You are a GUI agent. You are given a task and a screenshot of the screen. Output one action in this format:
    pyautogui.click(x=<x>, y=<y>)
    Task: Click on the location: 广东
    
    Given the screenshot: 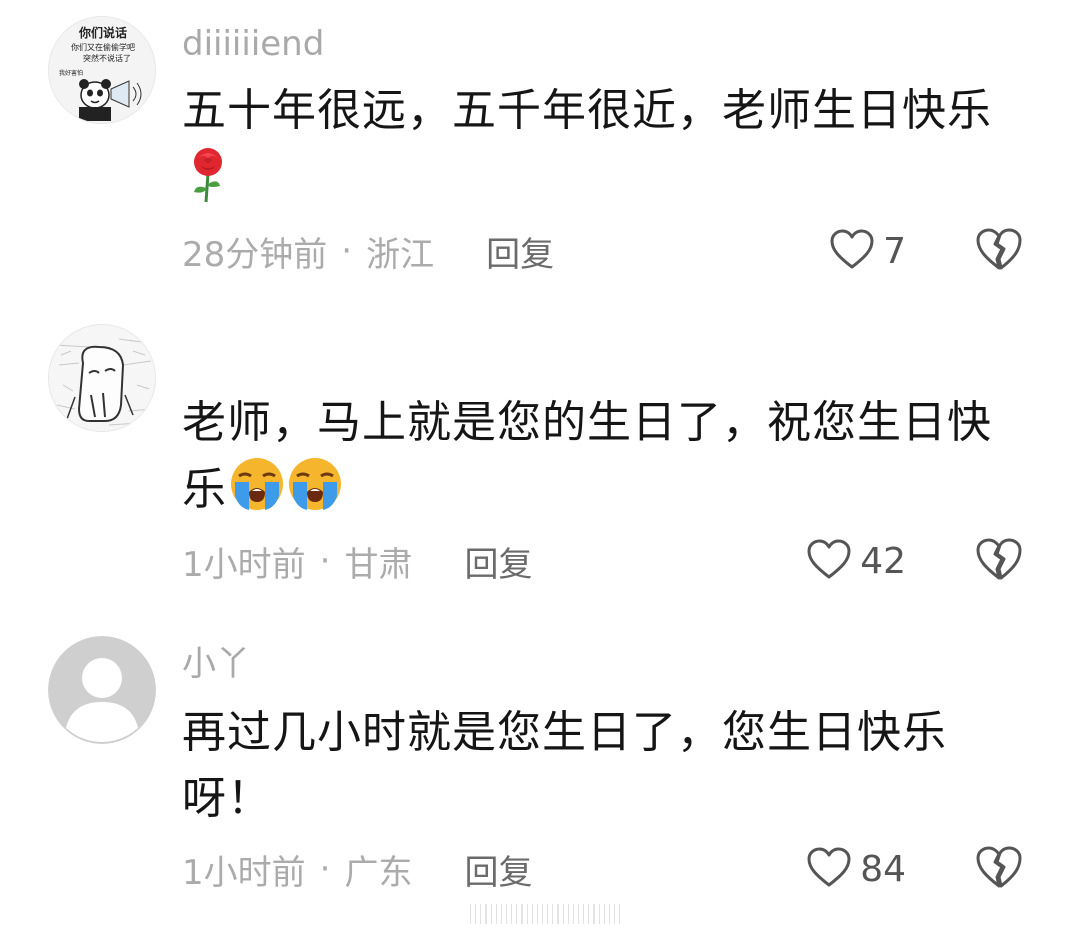 What is the action you would take?
    pyautogui.click(x=378, y=872)
    